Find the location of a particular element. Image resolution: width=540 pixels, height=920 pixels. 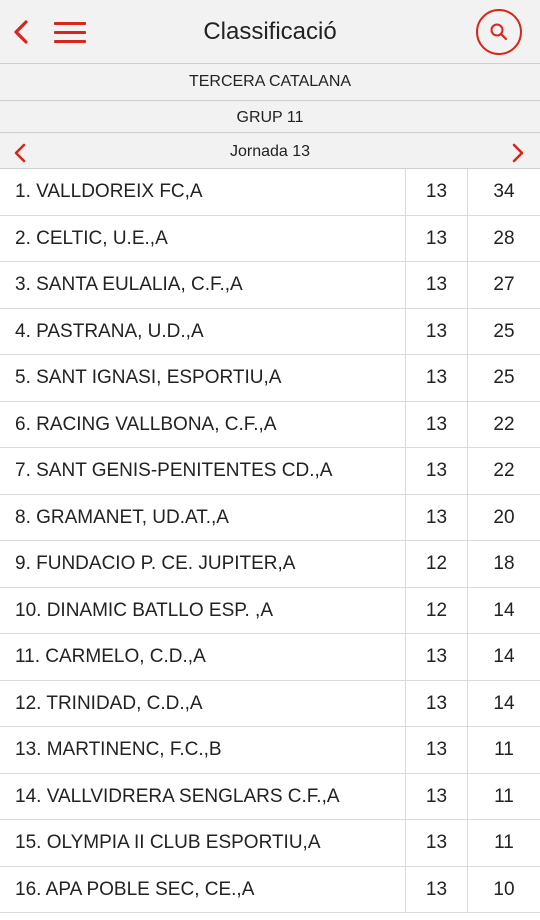

table-row: 10. DINAMIC BATLLO ESP. ,A 12 14 is located at coordinates (270, 610).